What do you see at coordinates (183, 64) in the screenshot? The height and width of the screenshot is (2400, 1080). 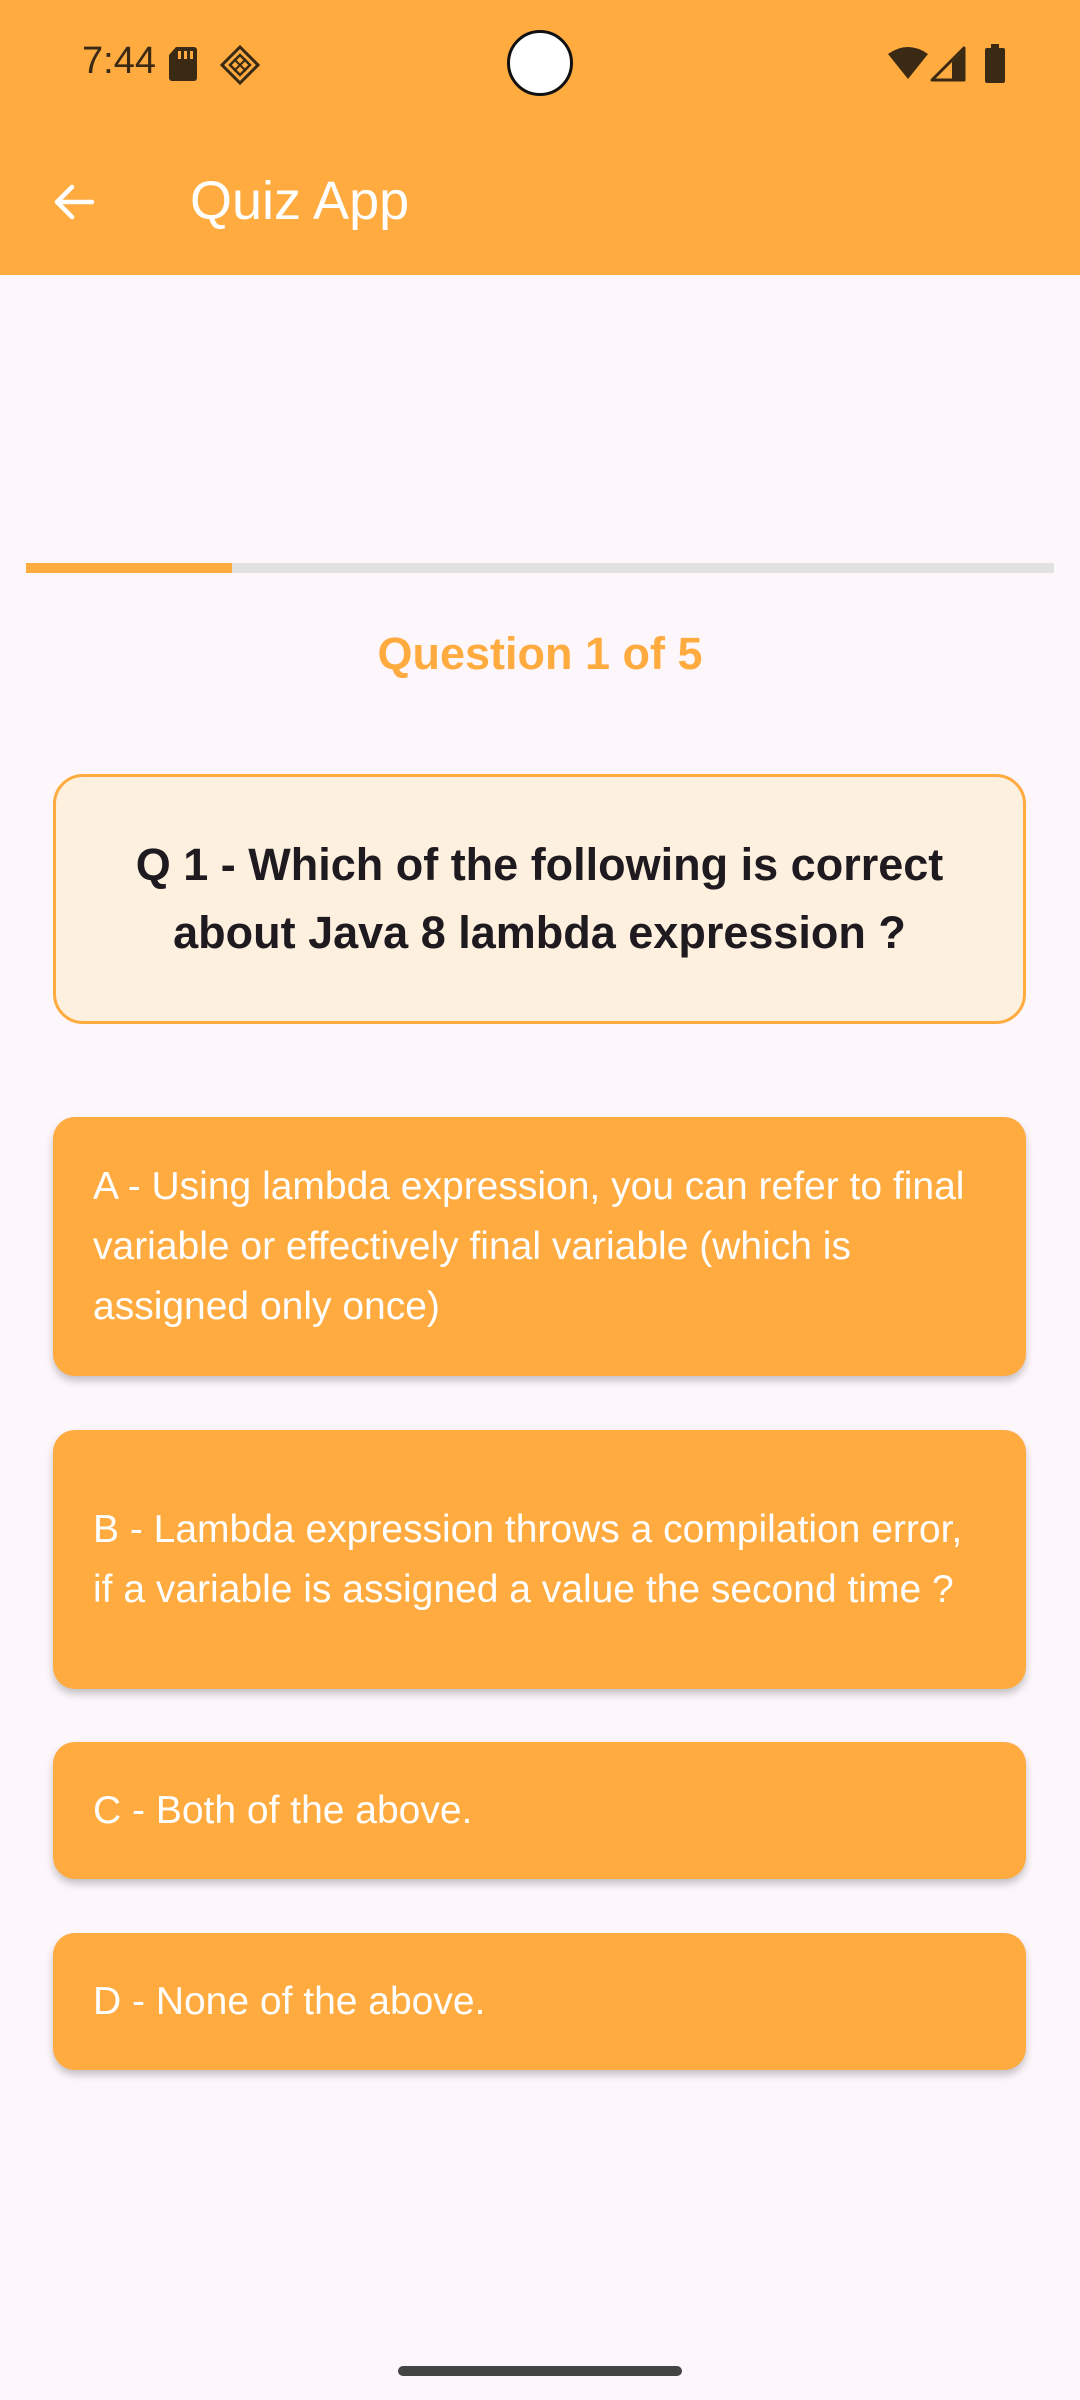 I see `sd-card-icon` at bounding box center [183, 64].